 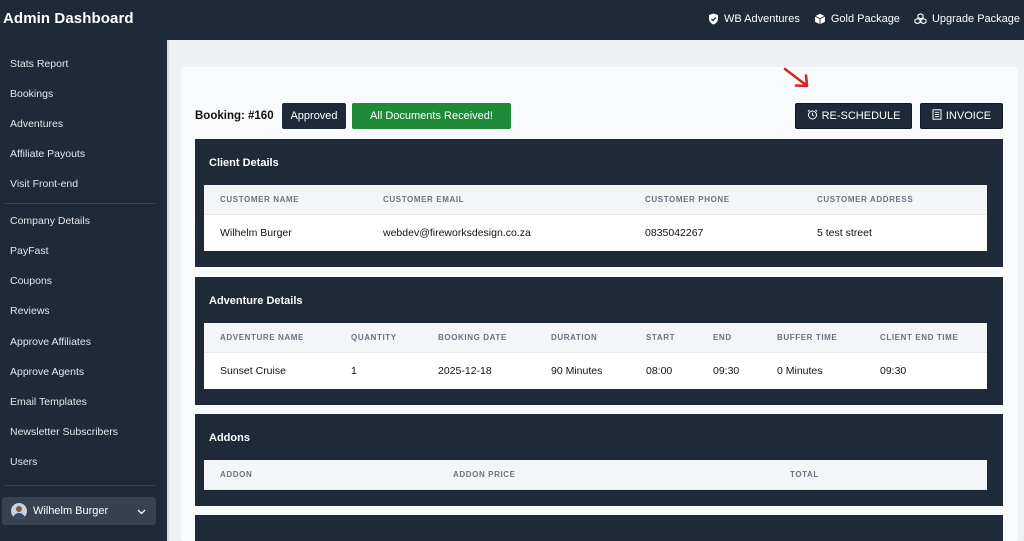 I want to click on reschedule-button: RE-SCHEDULE, so click(x=853, y=116).